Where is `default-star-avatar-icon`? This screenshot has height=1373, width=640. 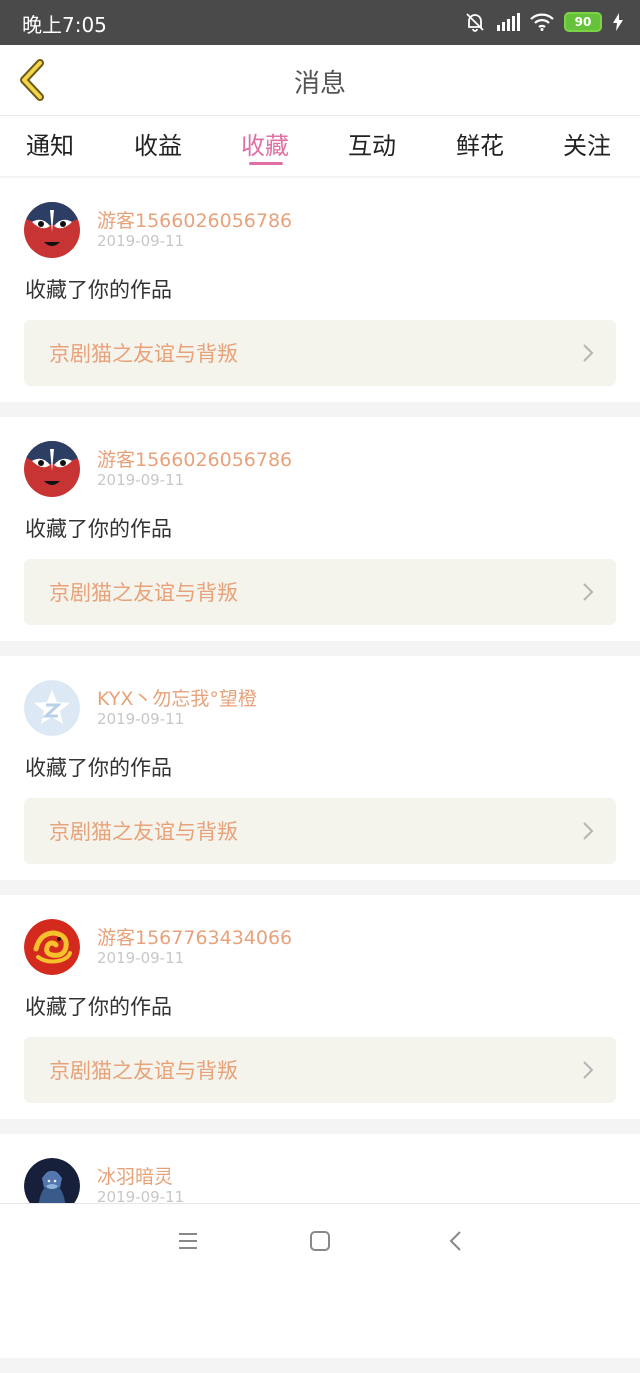
default-star-avatar-icon is located at coordinates (52, 708).